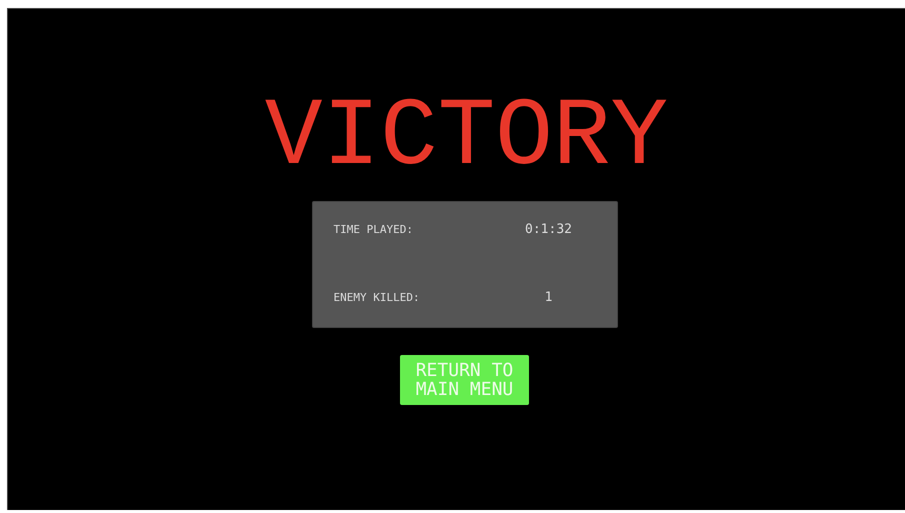 This screenshot has width=905, height=513. Describe the element at coordinates (374, 229) in the screenshot. I see `stat-label: TIME PLAYED:` at that location.